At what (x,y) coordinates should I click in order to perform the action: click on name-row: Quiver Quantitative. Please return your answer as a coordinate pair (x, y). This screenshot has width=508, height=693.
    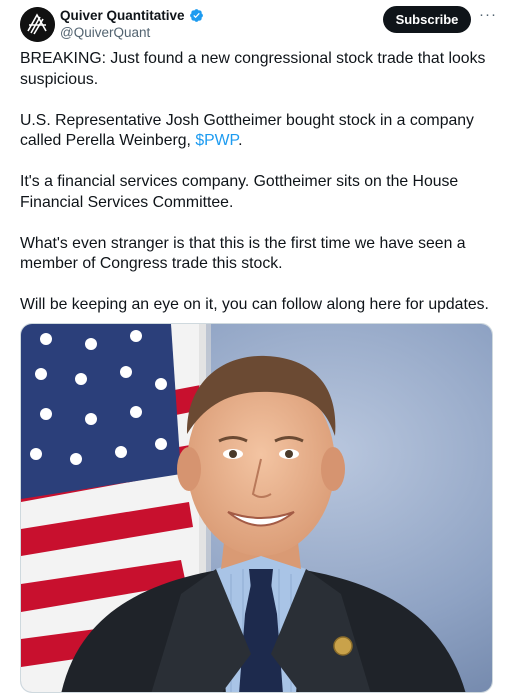
    Looking at the image, I should click on (132, 15).